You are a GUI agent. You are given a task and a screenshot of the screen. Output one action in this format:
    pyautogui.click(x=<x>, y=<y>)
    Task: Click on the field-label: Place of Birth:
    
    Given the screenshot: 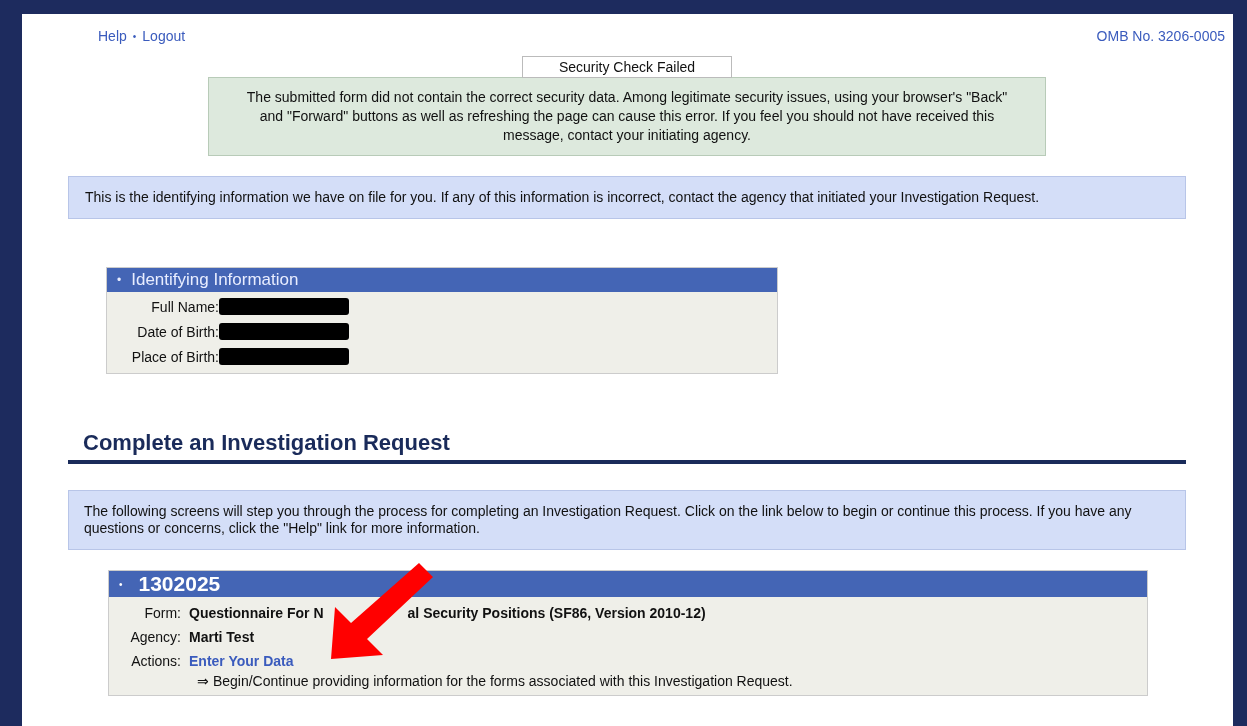 What is the action you would take?
    pyautogui.click(x=174, y=356)
    